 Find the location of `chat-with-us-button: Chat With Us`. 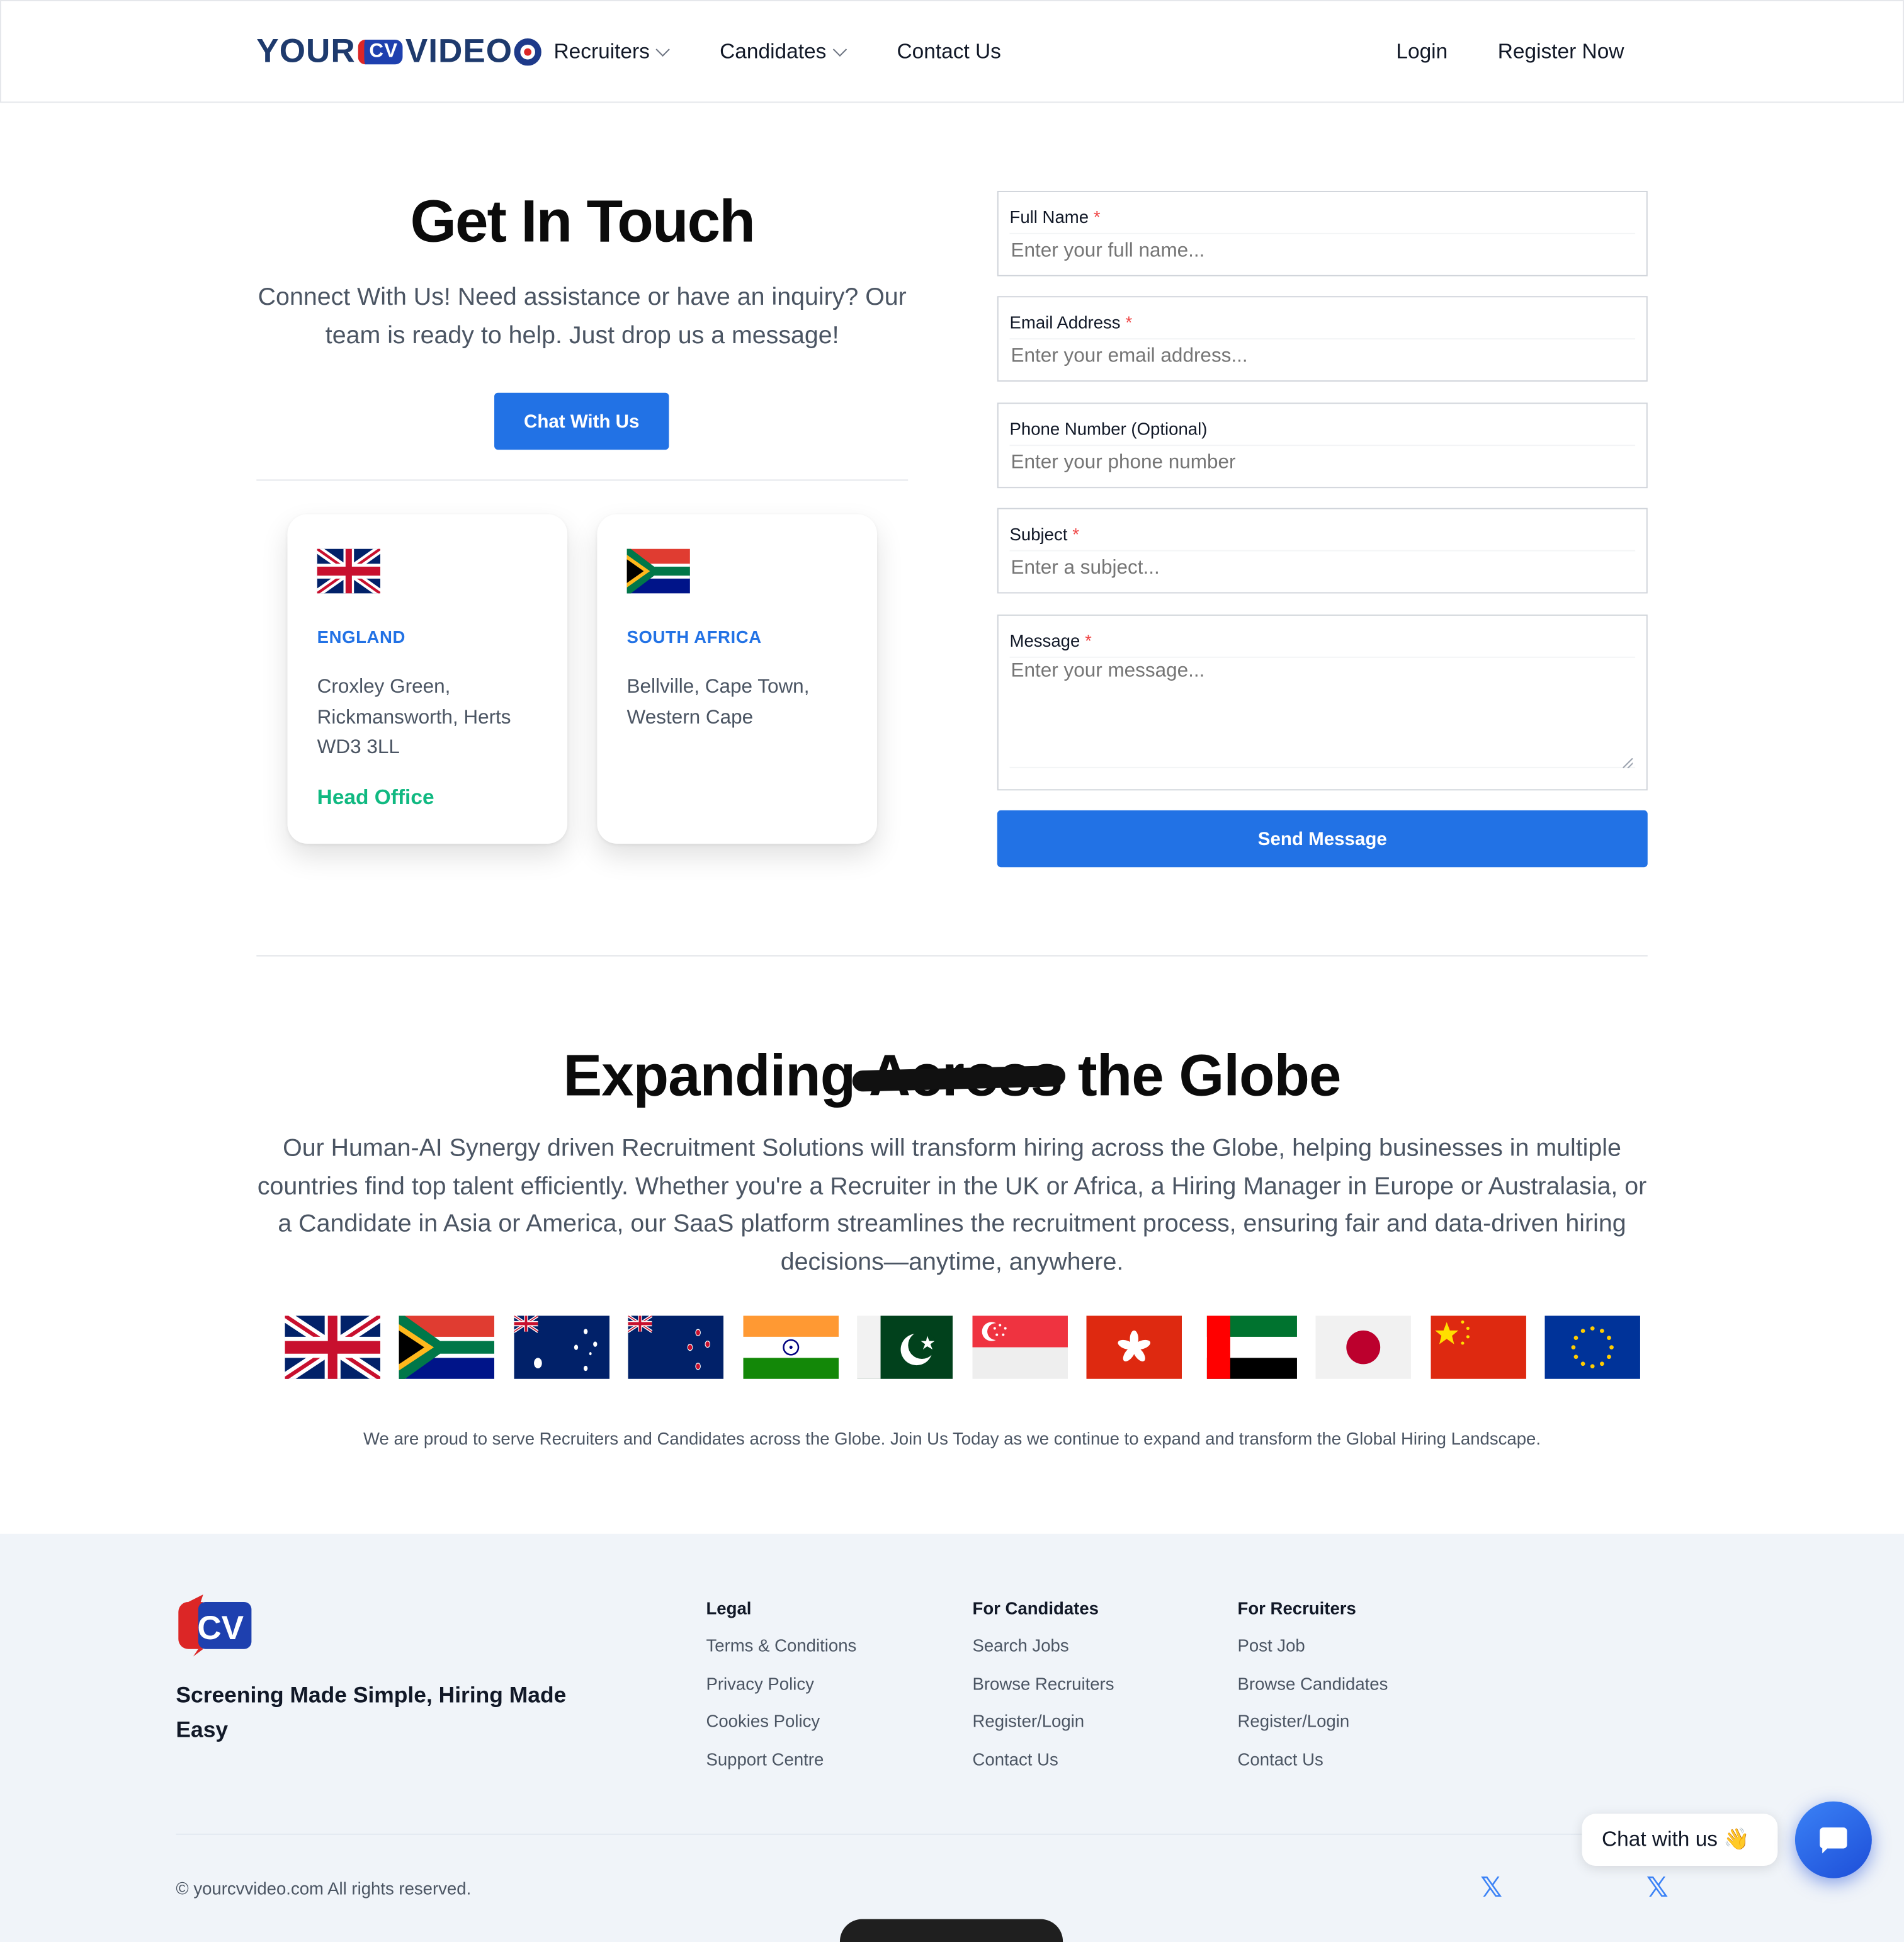

chat-with-us-button: Chat With Us is located at coordinates (581, 421).